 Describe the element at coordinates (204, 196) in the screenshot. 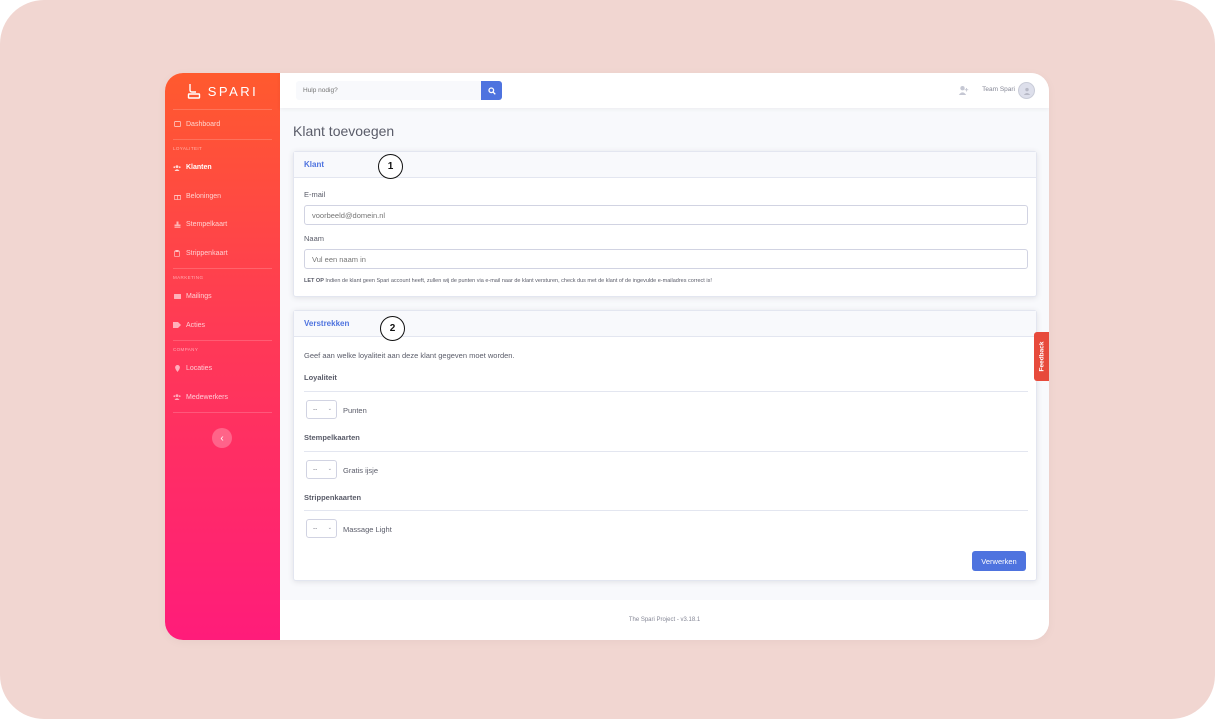

I see `sidebar-item-label: Beloningen` at that location.